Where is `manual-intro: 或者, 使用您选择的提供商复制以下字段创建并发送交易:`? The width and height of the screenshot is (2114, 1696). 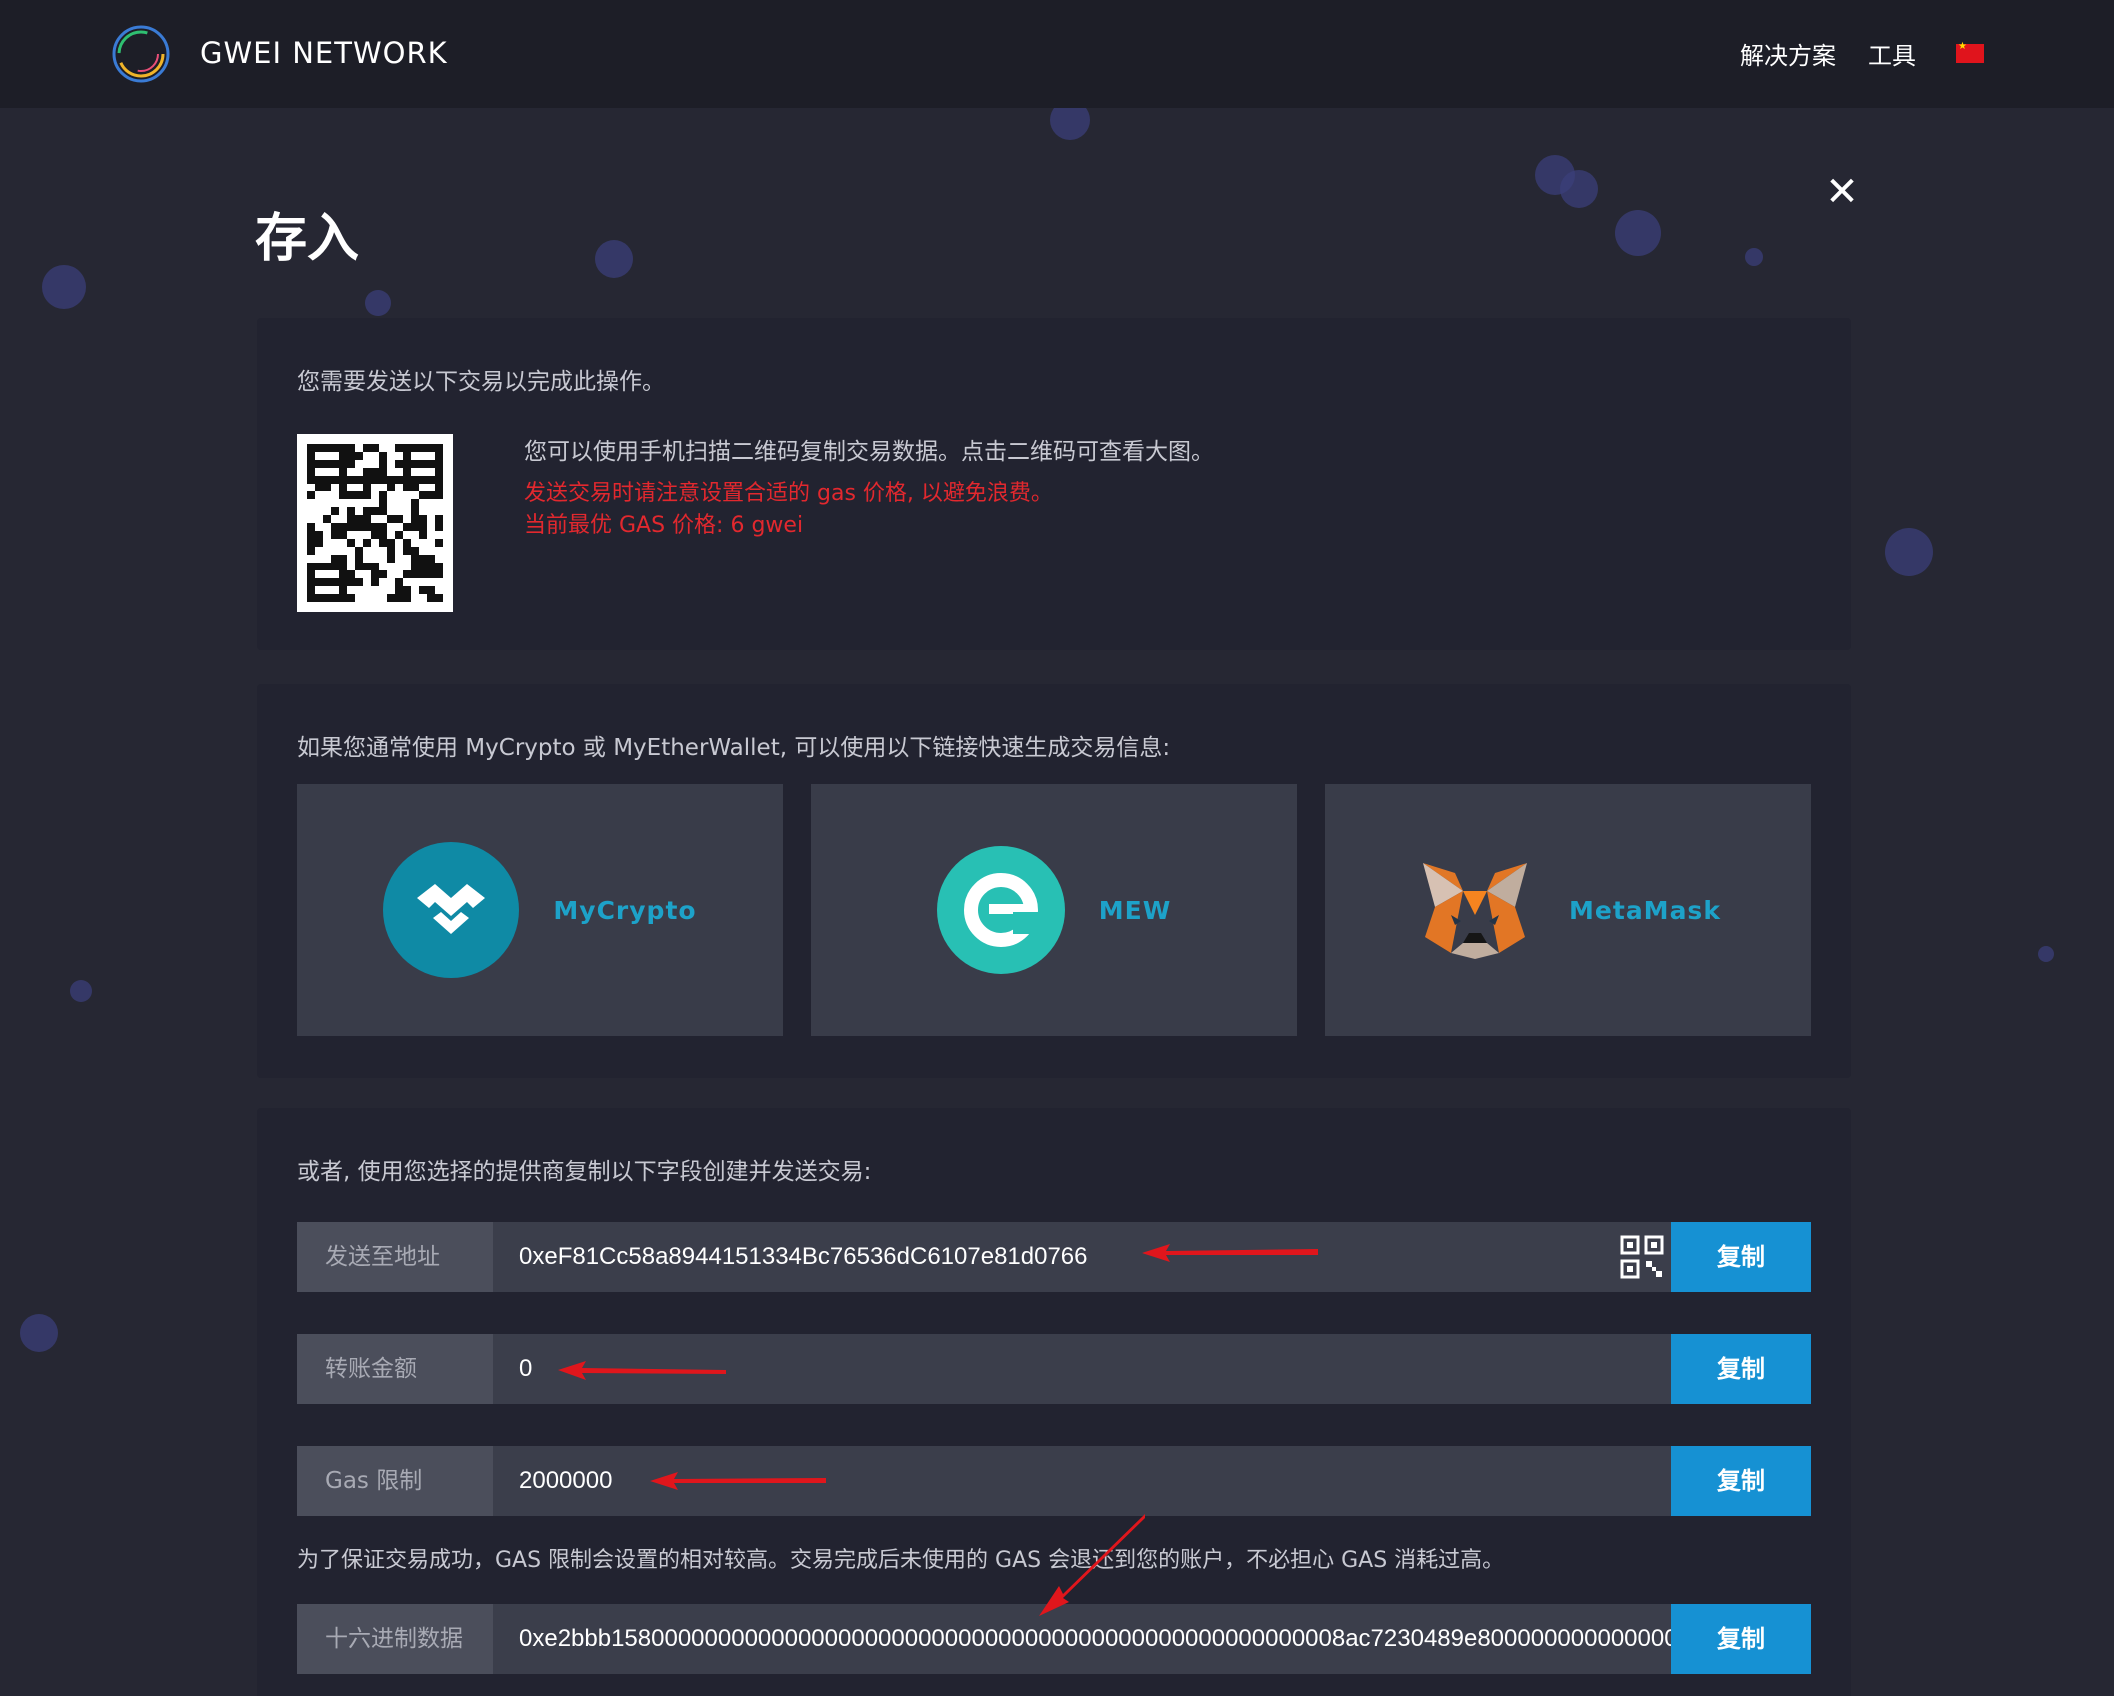 manual-intro: 或者, 使用您选择的提供商复制以下字段创建并发送交易: is located at coordinates (584, 1172).